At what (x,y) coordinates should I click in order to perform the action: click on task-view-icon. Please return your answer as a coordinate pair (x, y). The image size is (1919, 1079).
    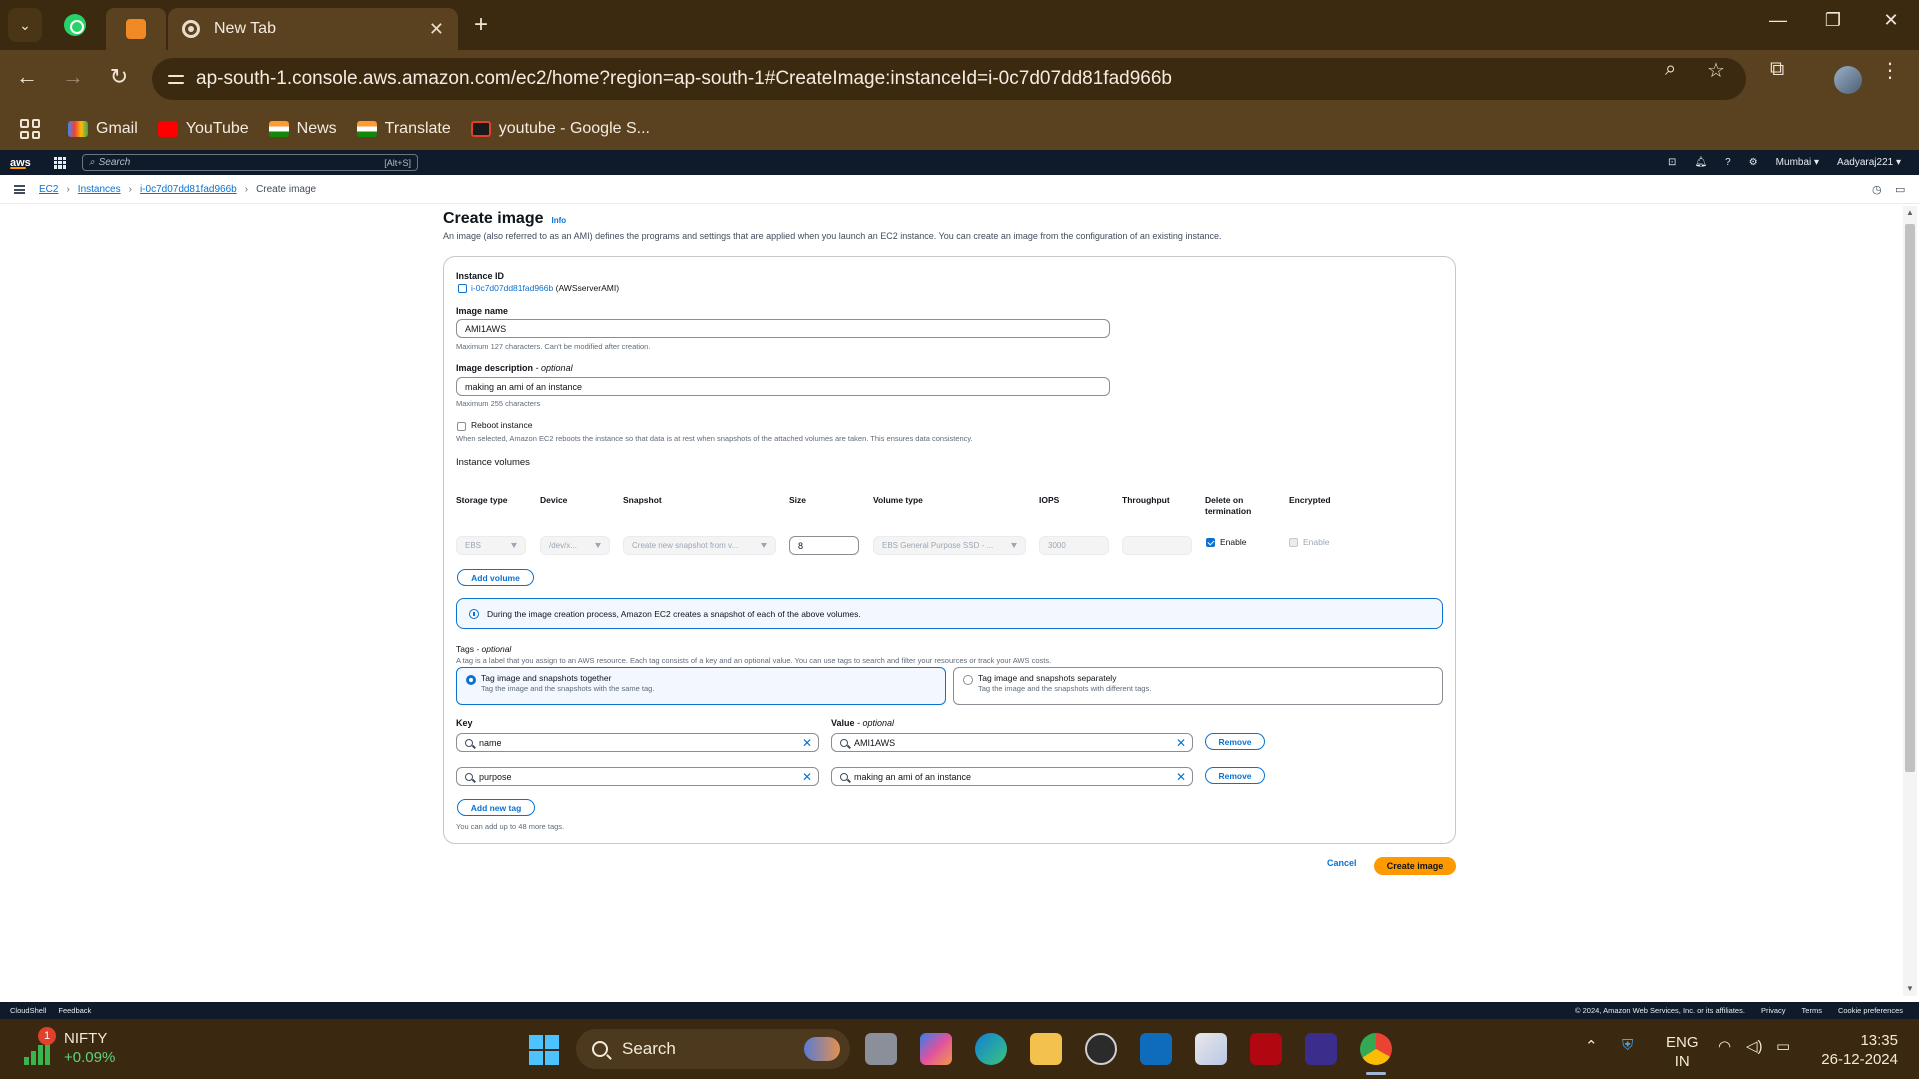
    Looking at the image, I should click on (881, 1049).